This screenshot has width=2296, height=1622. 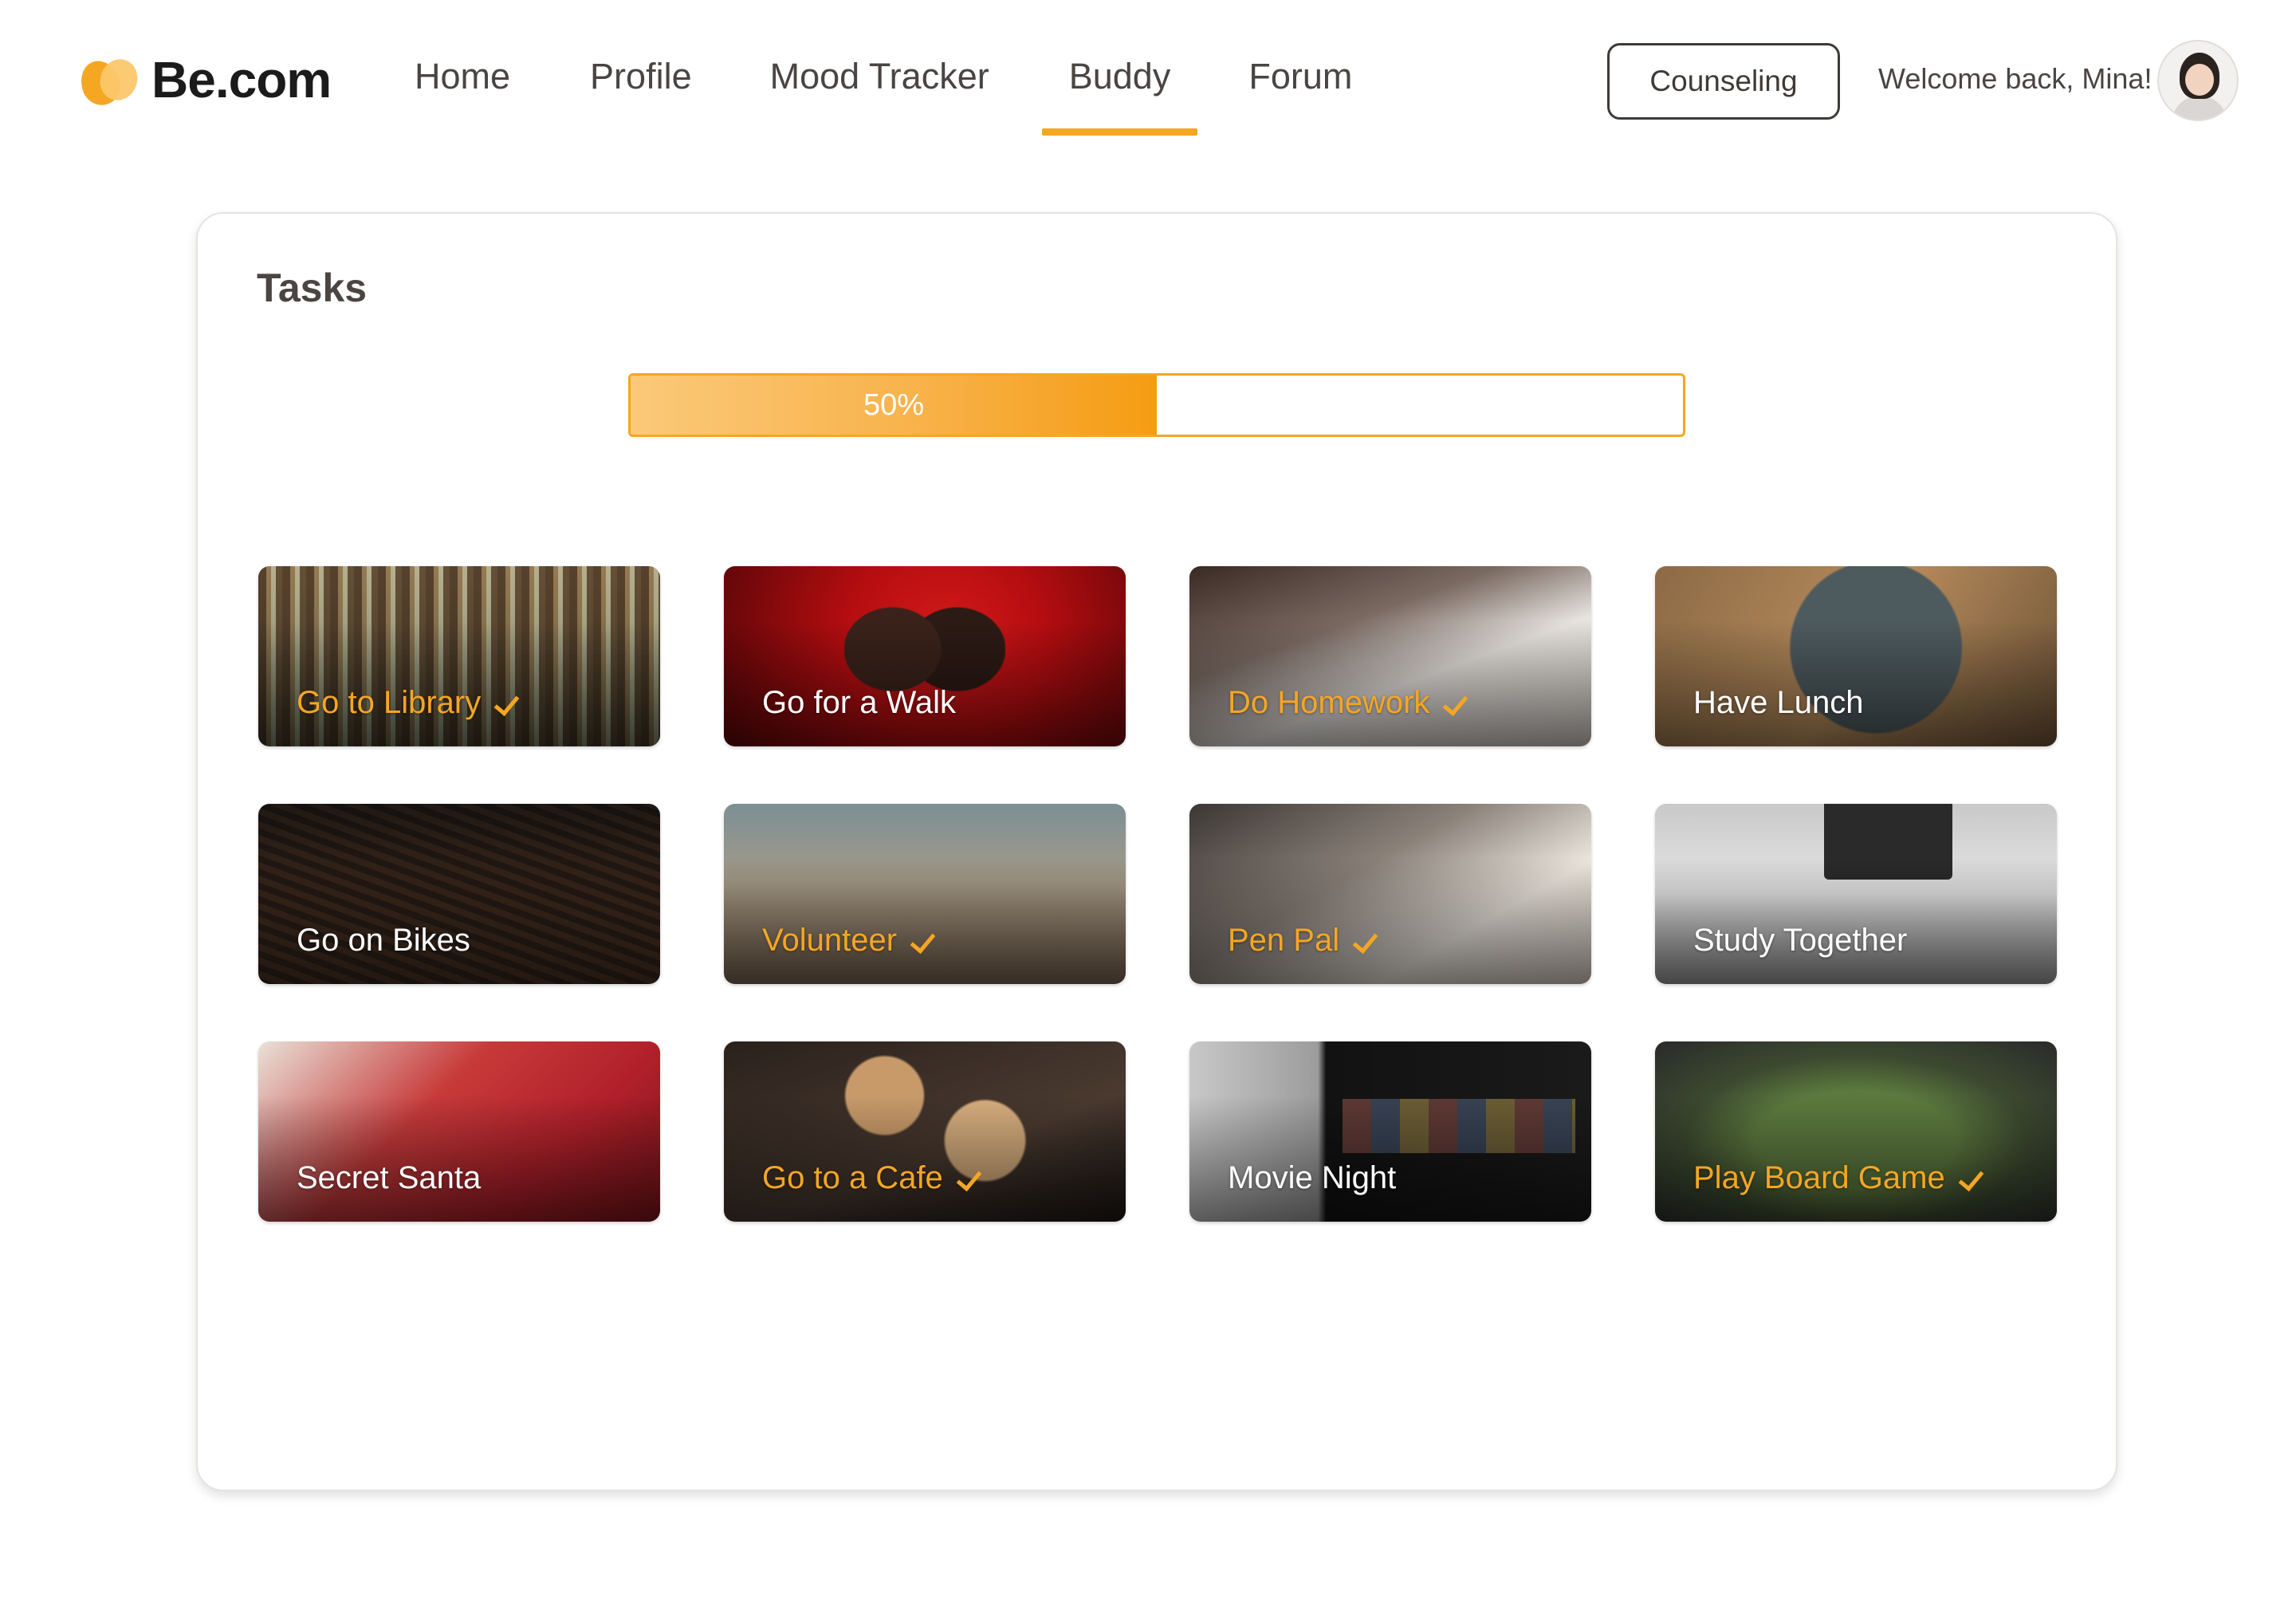 I want to click on logo: Be.com, so click(x=203, y=80).